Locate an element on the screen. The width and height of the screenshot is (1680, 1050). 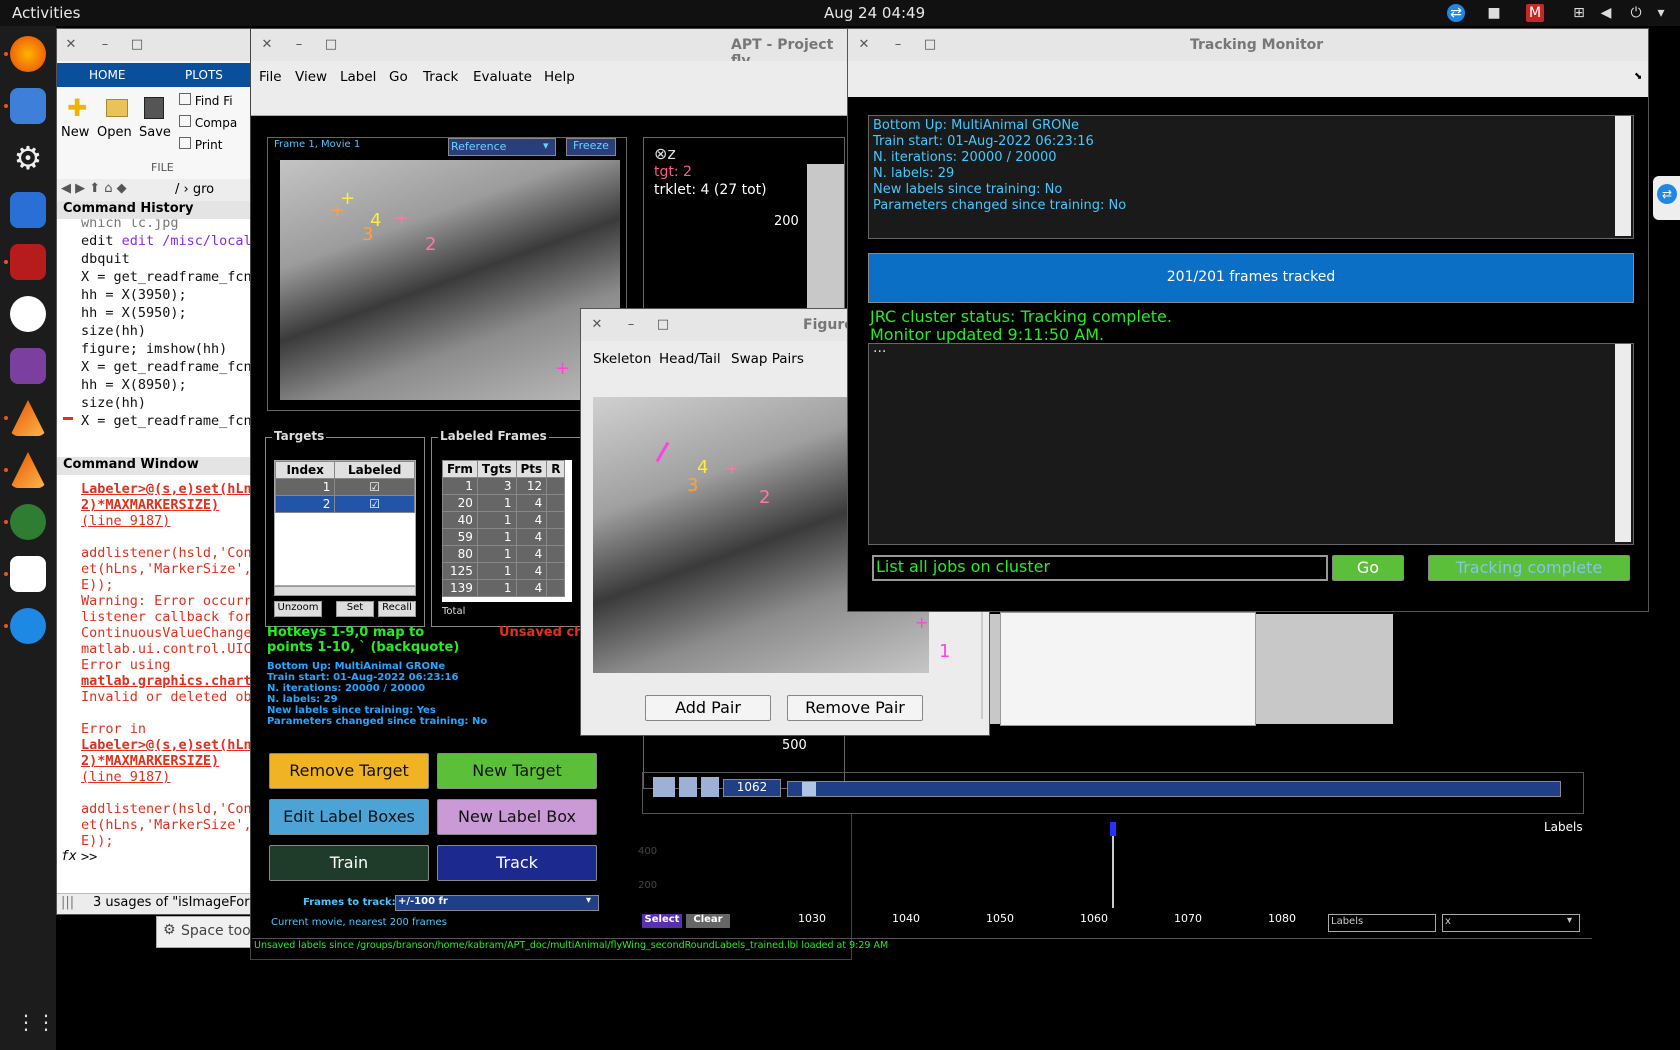
targets-scrollbar is located at coordinates (345, 591).